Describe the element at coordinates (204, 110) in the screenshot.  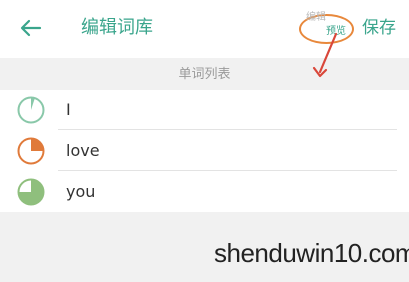
I see `list-item: I` at that location.